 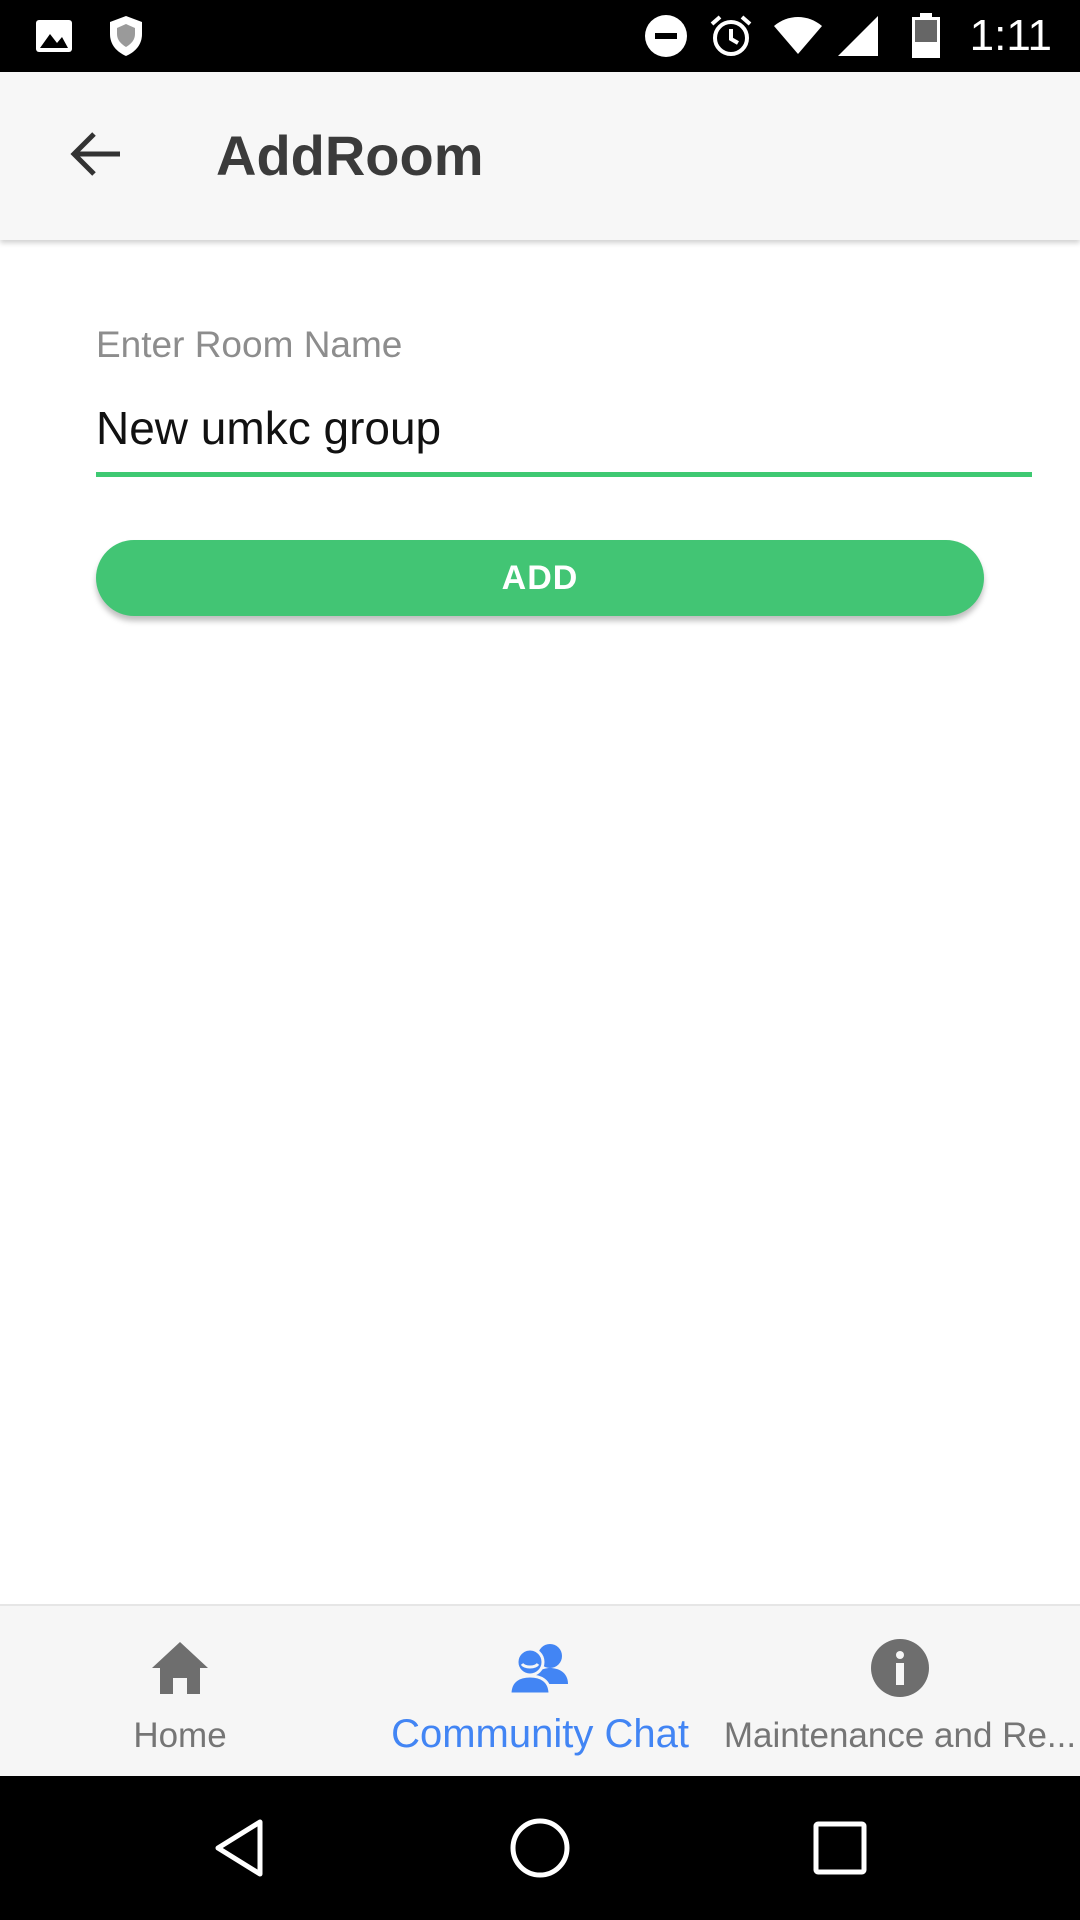 I want to click on alarm-icon, so click(x=731, y=36).